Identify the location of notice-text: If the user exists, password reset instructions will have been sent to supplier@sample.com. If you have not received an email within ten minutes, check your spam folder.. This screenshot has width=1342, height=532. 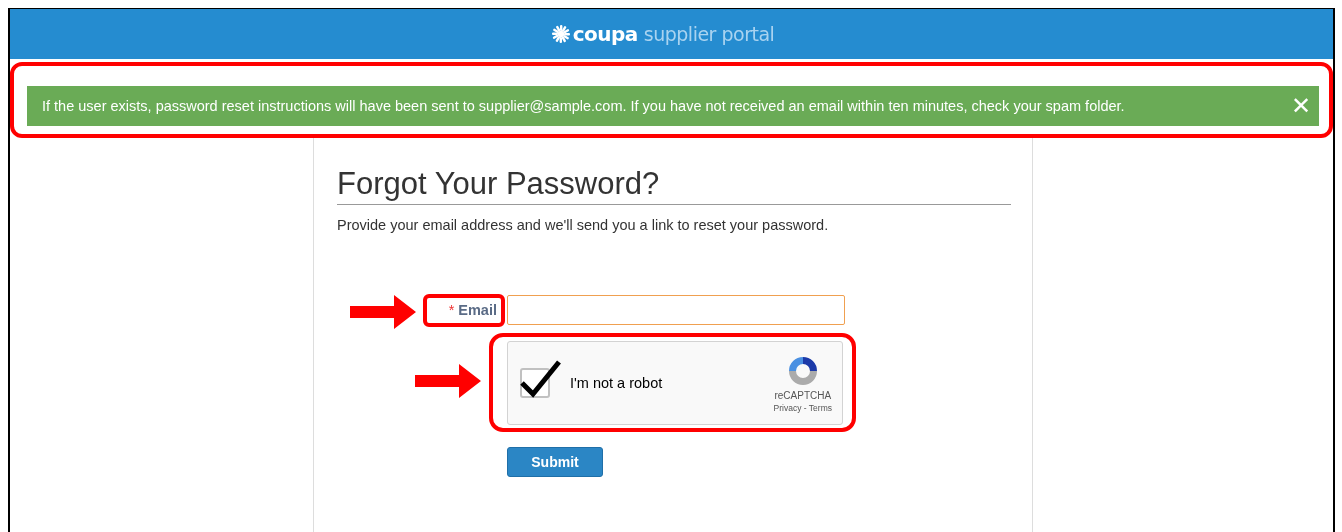
(583, 106).